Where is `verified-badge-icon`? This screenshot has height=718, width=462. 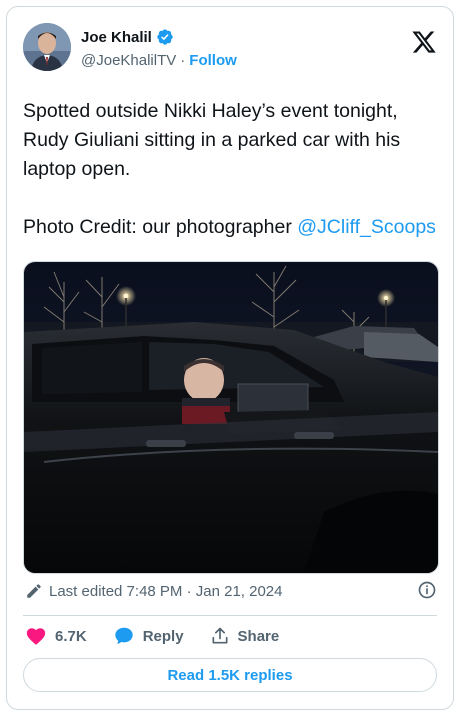
verified-badge-icon is located at coordinates (165, 37).